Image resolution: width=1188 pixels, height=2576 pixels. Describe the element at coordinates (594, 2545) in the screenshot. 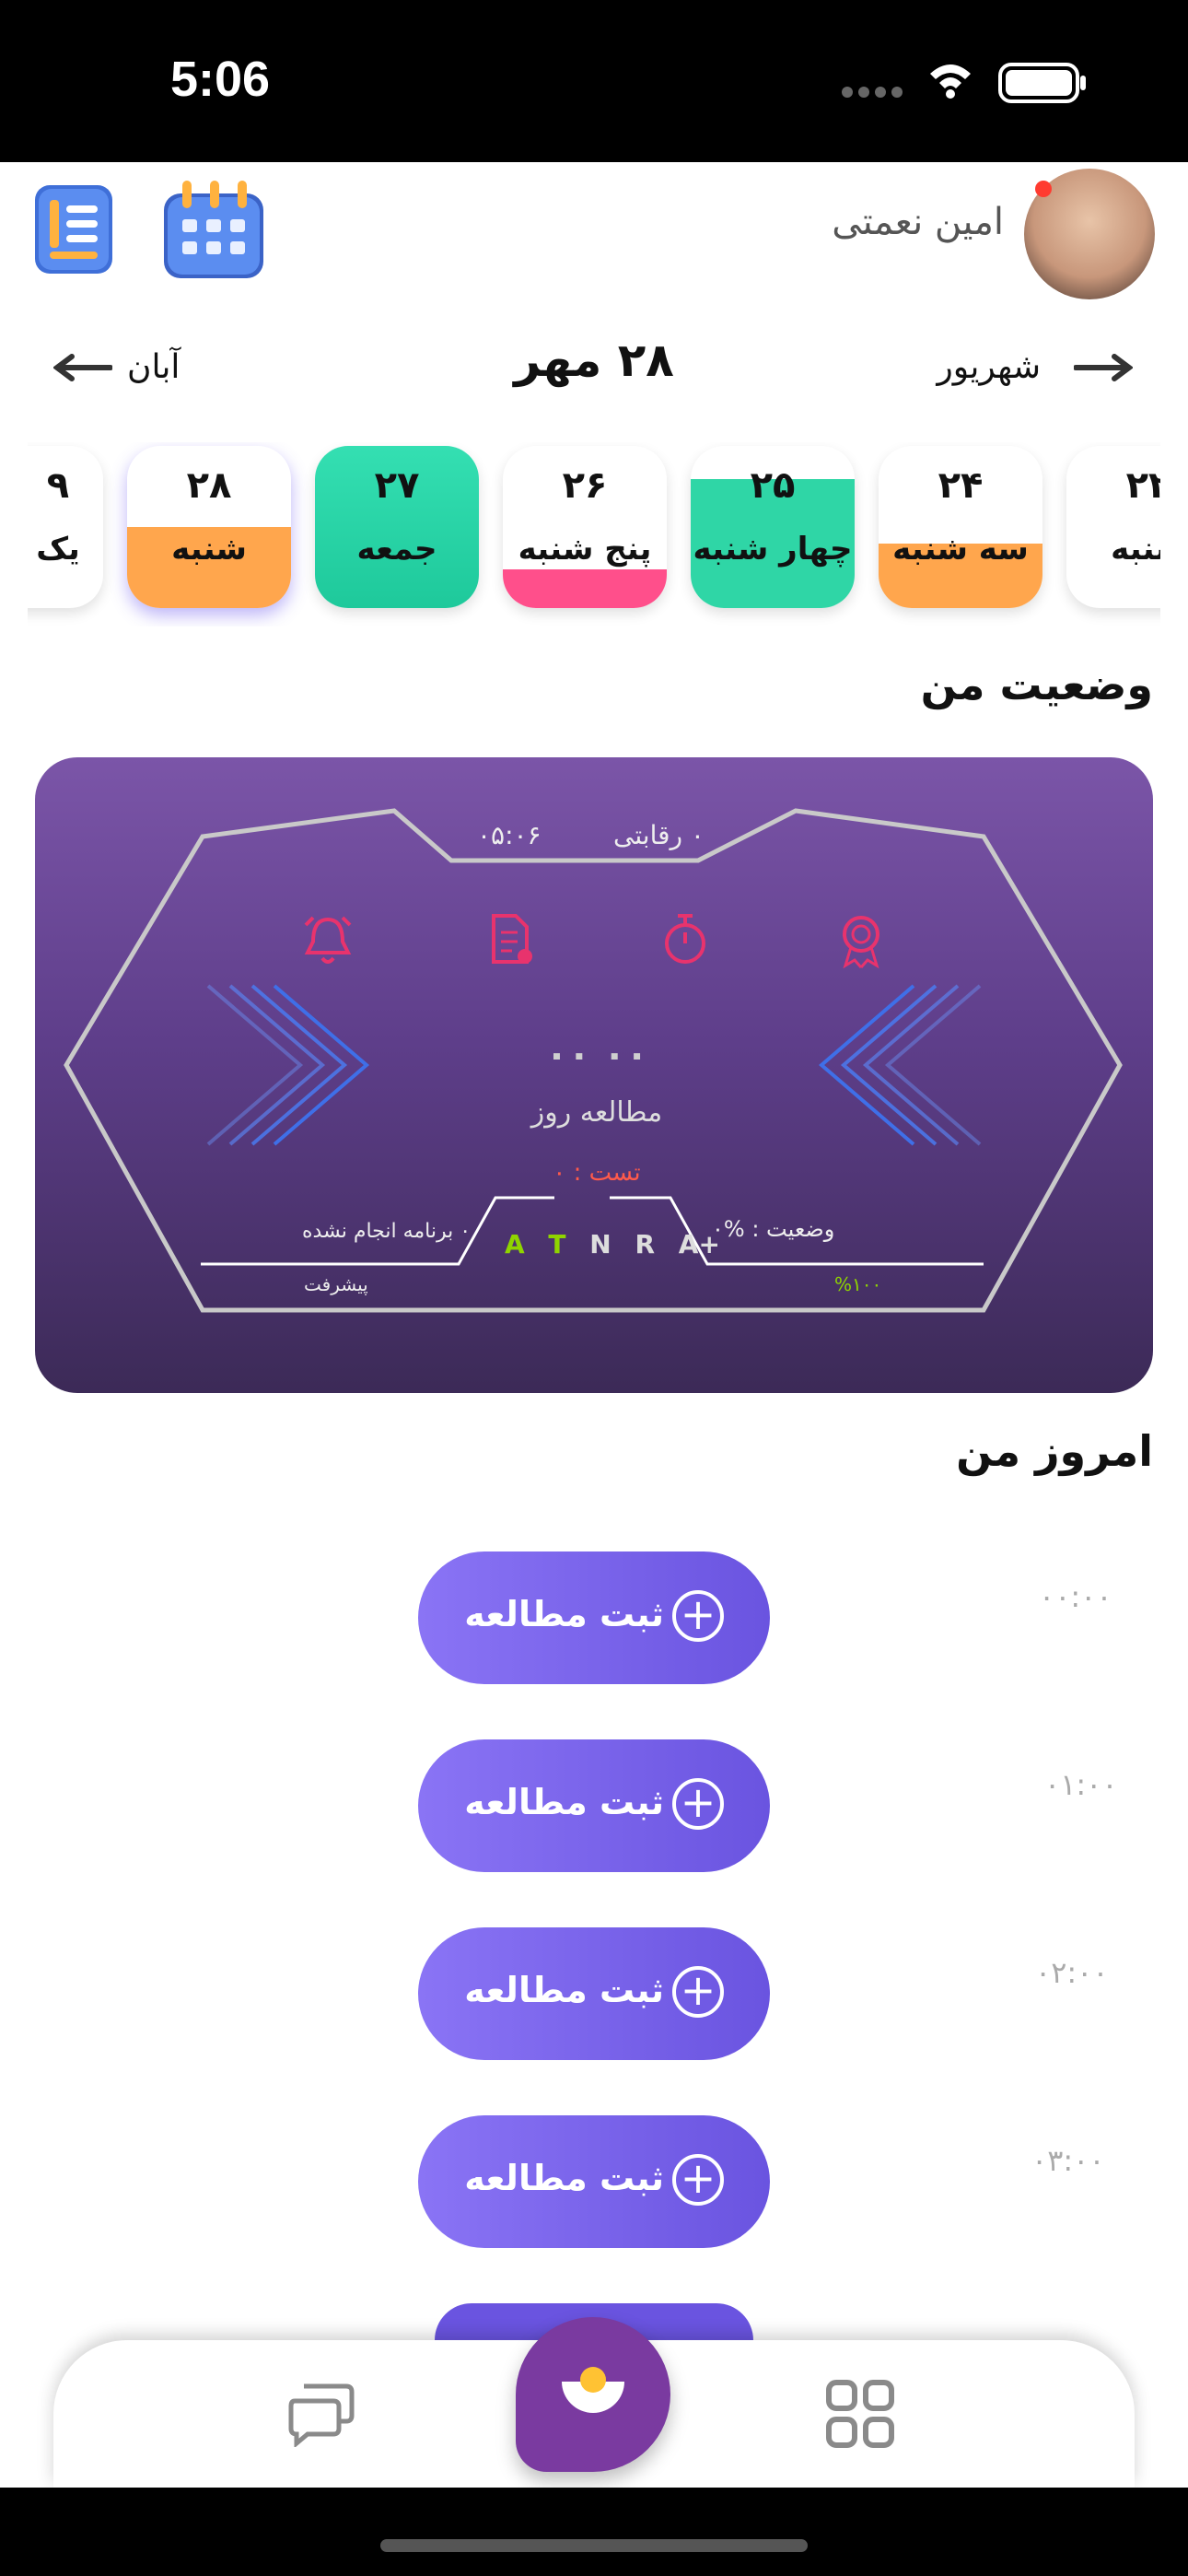

I see `home-indicator` at that location.